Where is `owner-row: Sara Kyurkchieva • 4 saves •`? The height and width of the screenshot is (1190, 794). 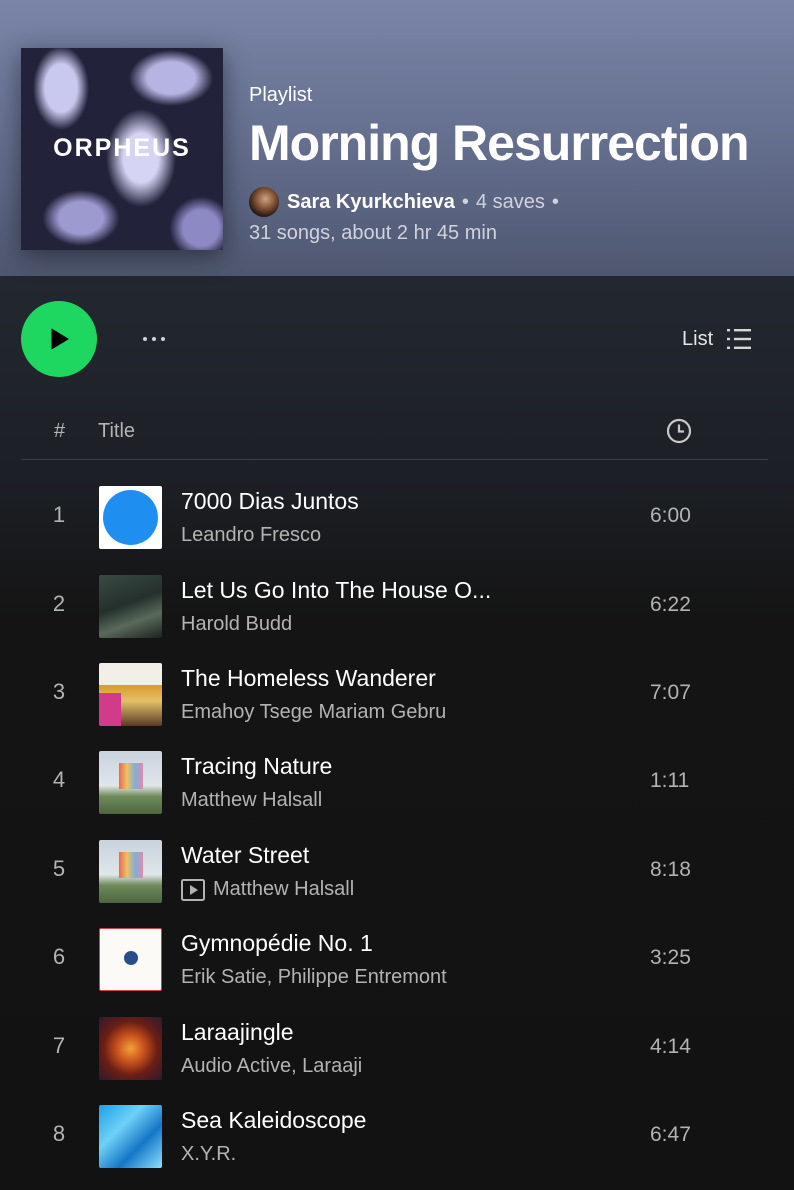
owner-row: Sara Kyurkchieva • 4 saves • is located at coordinates (407, 202).